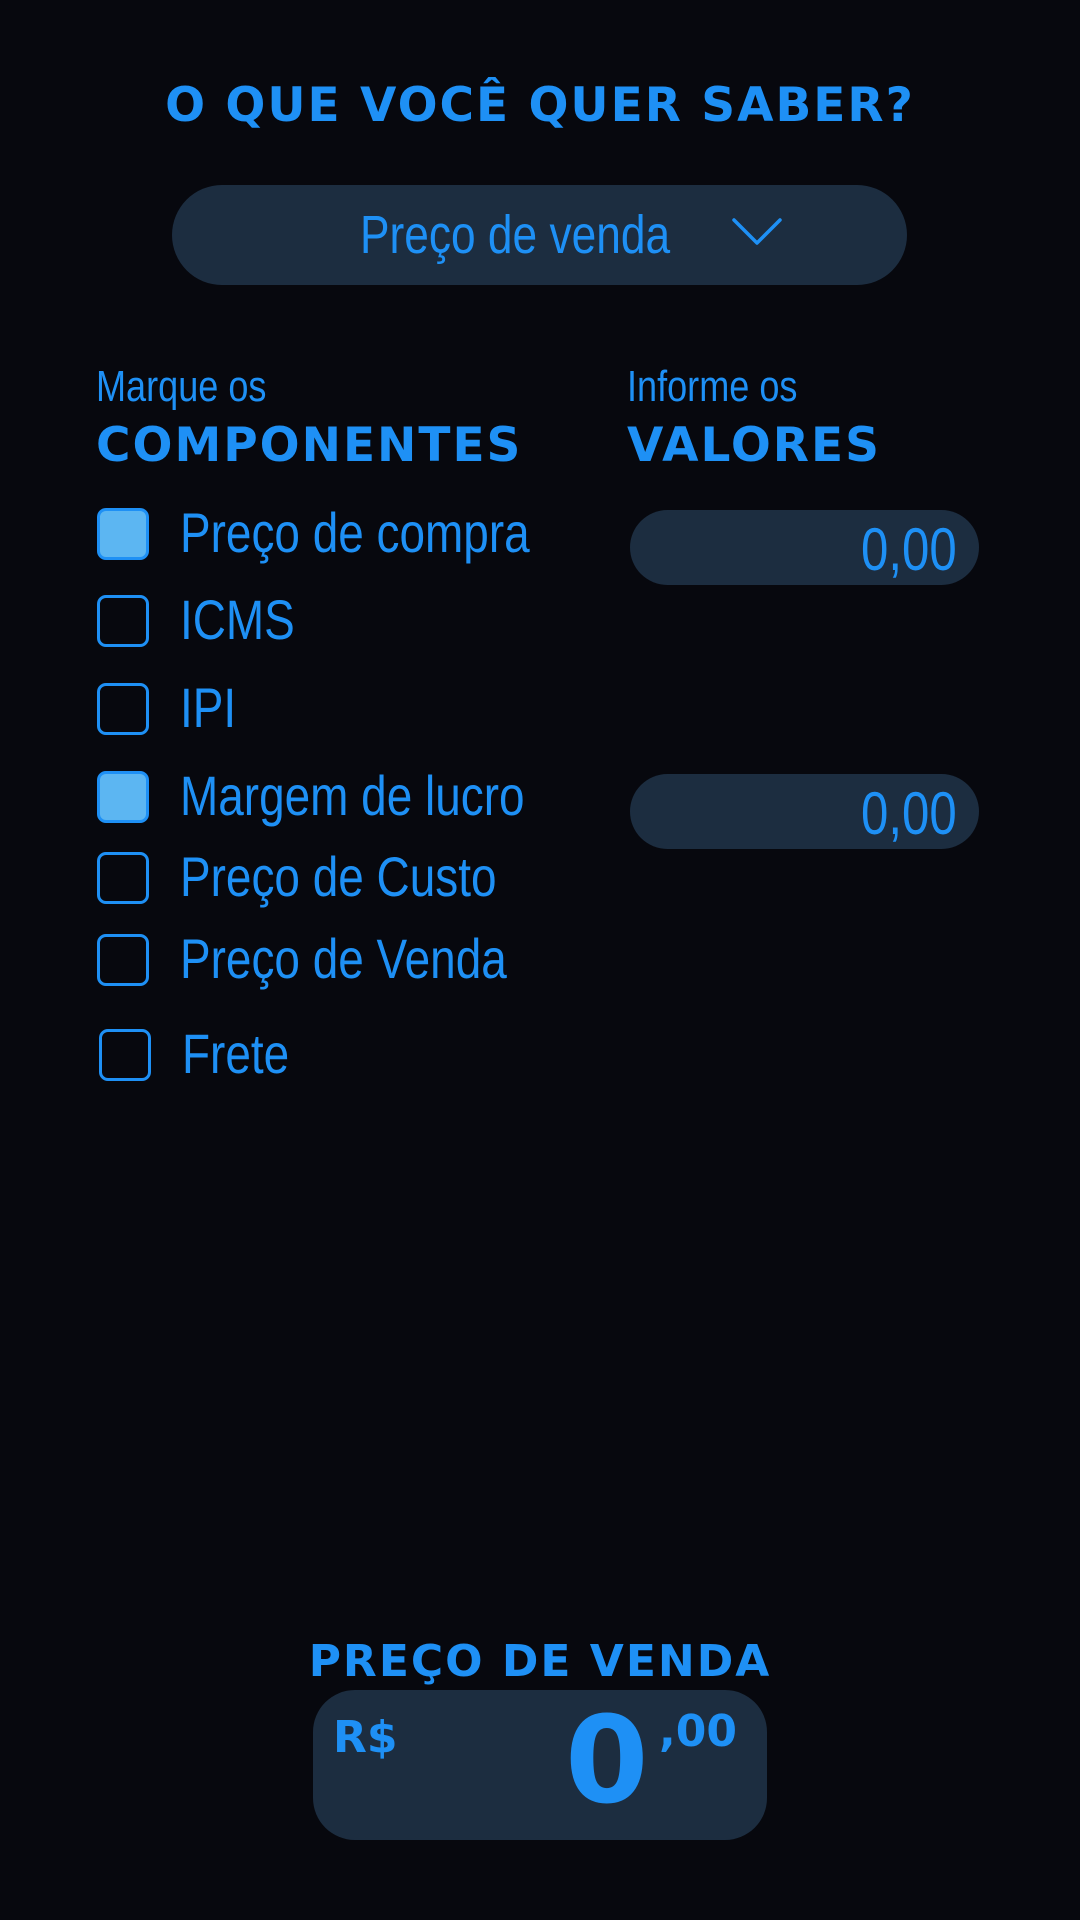 The height and width of the screenshot is (1920, 1080). I want to click on checkbox-preco-de-compra, so click(123, 534).